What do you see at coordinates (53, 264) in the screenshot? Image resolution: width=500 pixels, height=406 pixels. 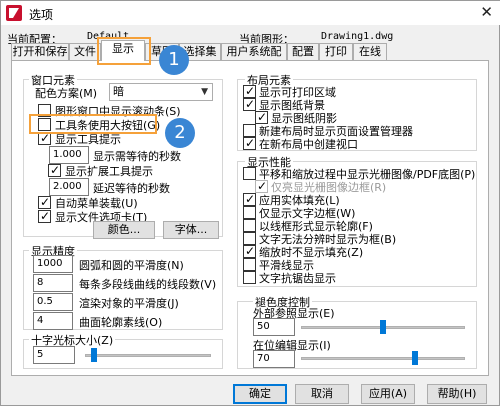 I see `arc-smoothness-input: 1000` at bounding box center [53, 264].